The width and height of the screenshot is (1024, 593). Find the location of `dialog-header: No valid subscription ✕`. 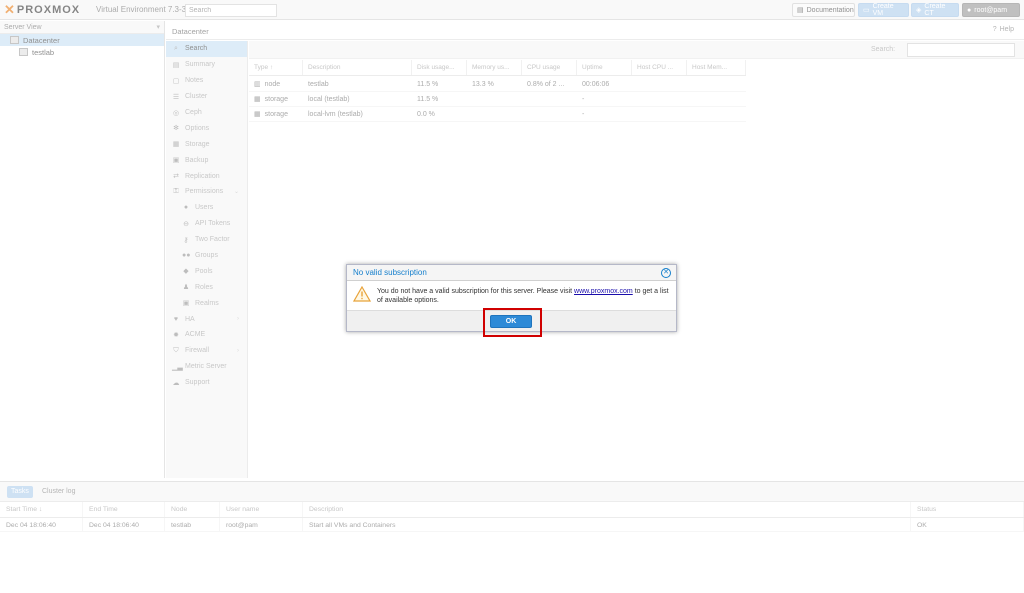

dialog-header: No valid subscription ✕ is located at coordinates (511, 273).